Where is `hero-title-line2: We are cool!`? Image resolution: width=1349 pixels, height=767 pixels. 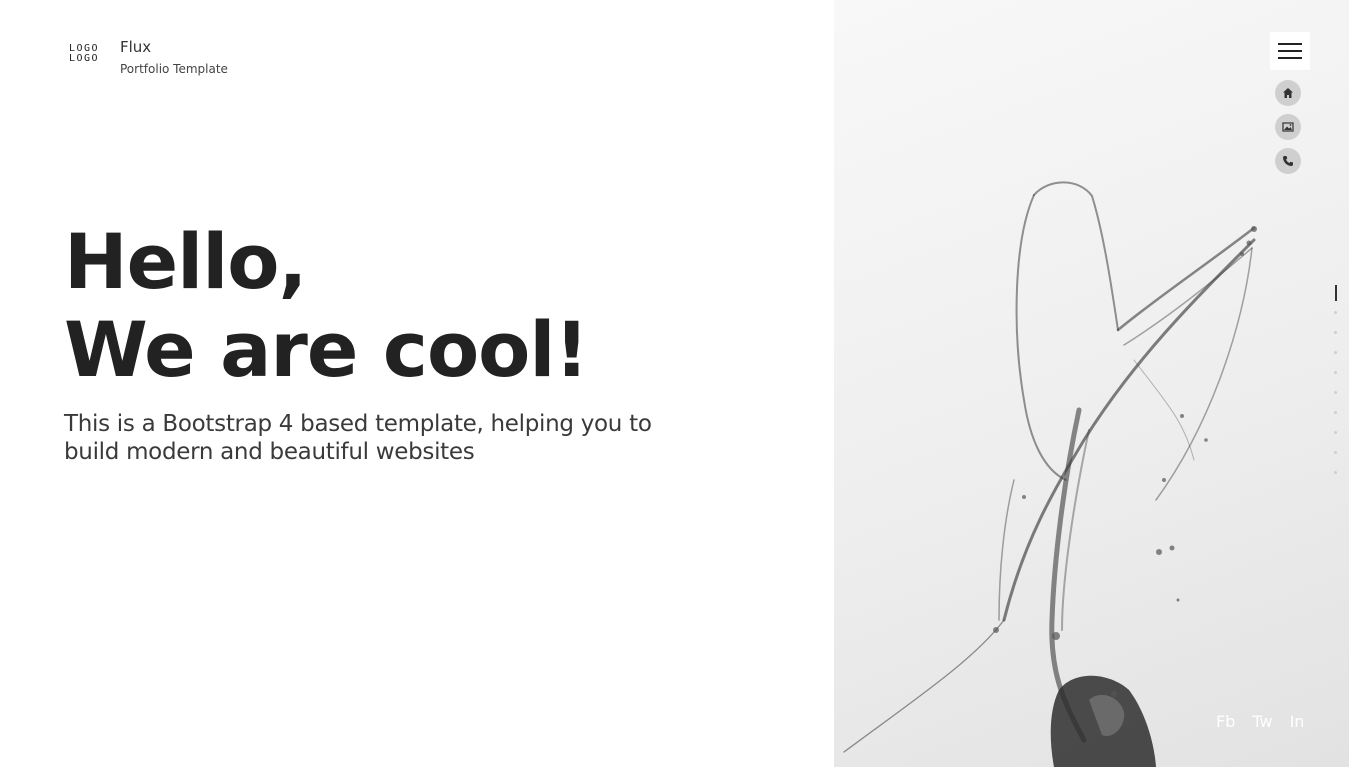
hero-title-line2: We are cool! is located at coordinates (326, 349).